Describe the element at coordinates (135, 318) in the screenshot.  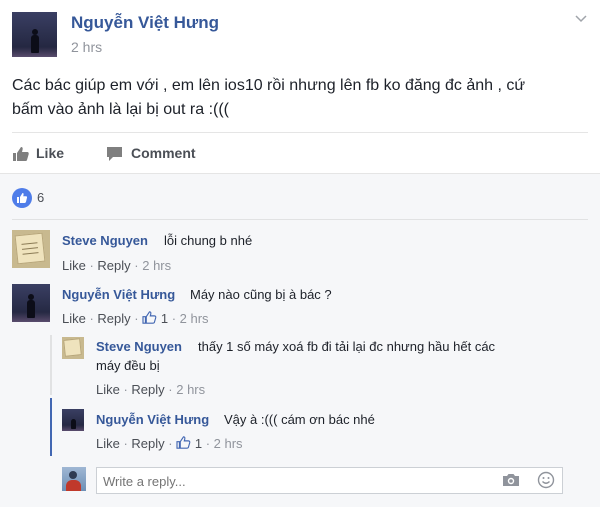
I see `comment-actions: Like · Reply · 1 · 2 hrs` at that location.